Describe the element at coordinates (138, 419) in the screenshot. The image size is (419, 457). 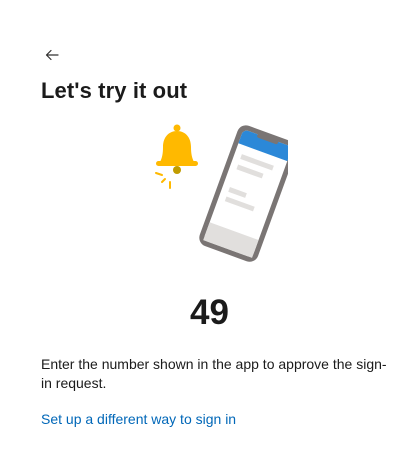
I see `different-sign-in-link: Set up a different way to sign in` at that location.